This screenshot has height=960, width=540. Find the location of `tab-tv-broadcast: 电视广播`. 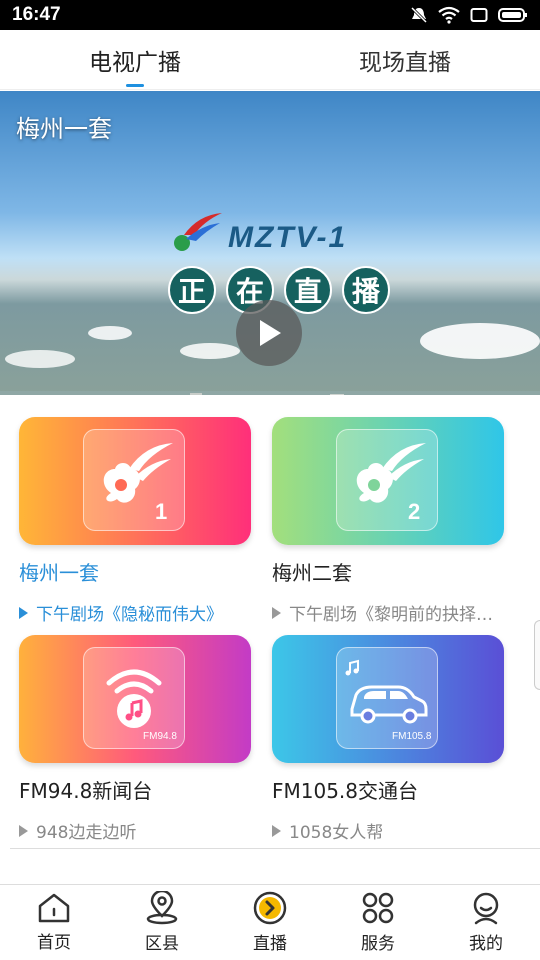

tab-tv-broadcast: 电视广播 is located at coordinates (135, 59).